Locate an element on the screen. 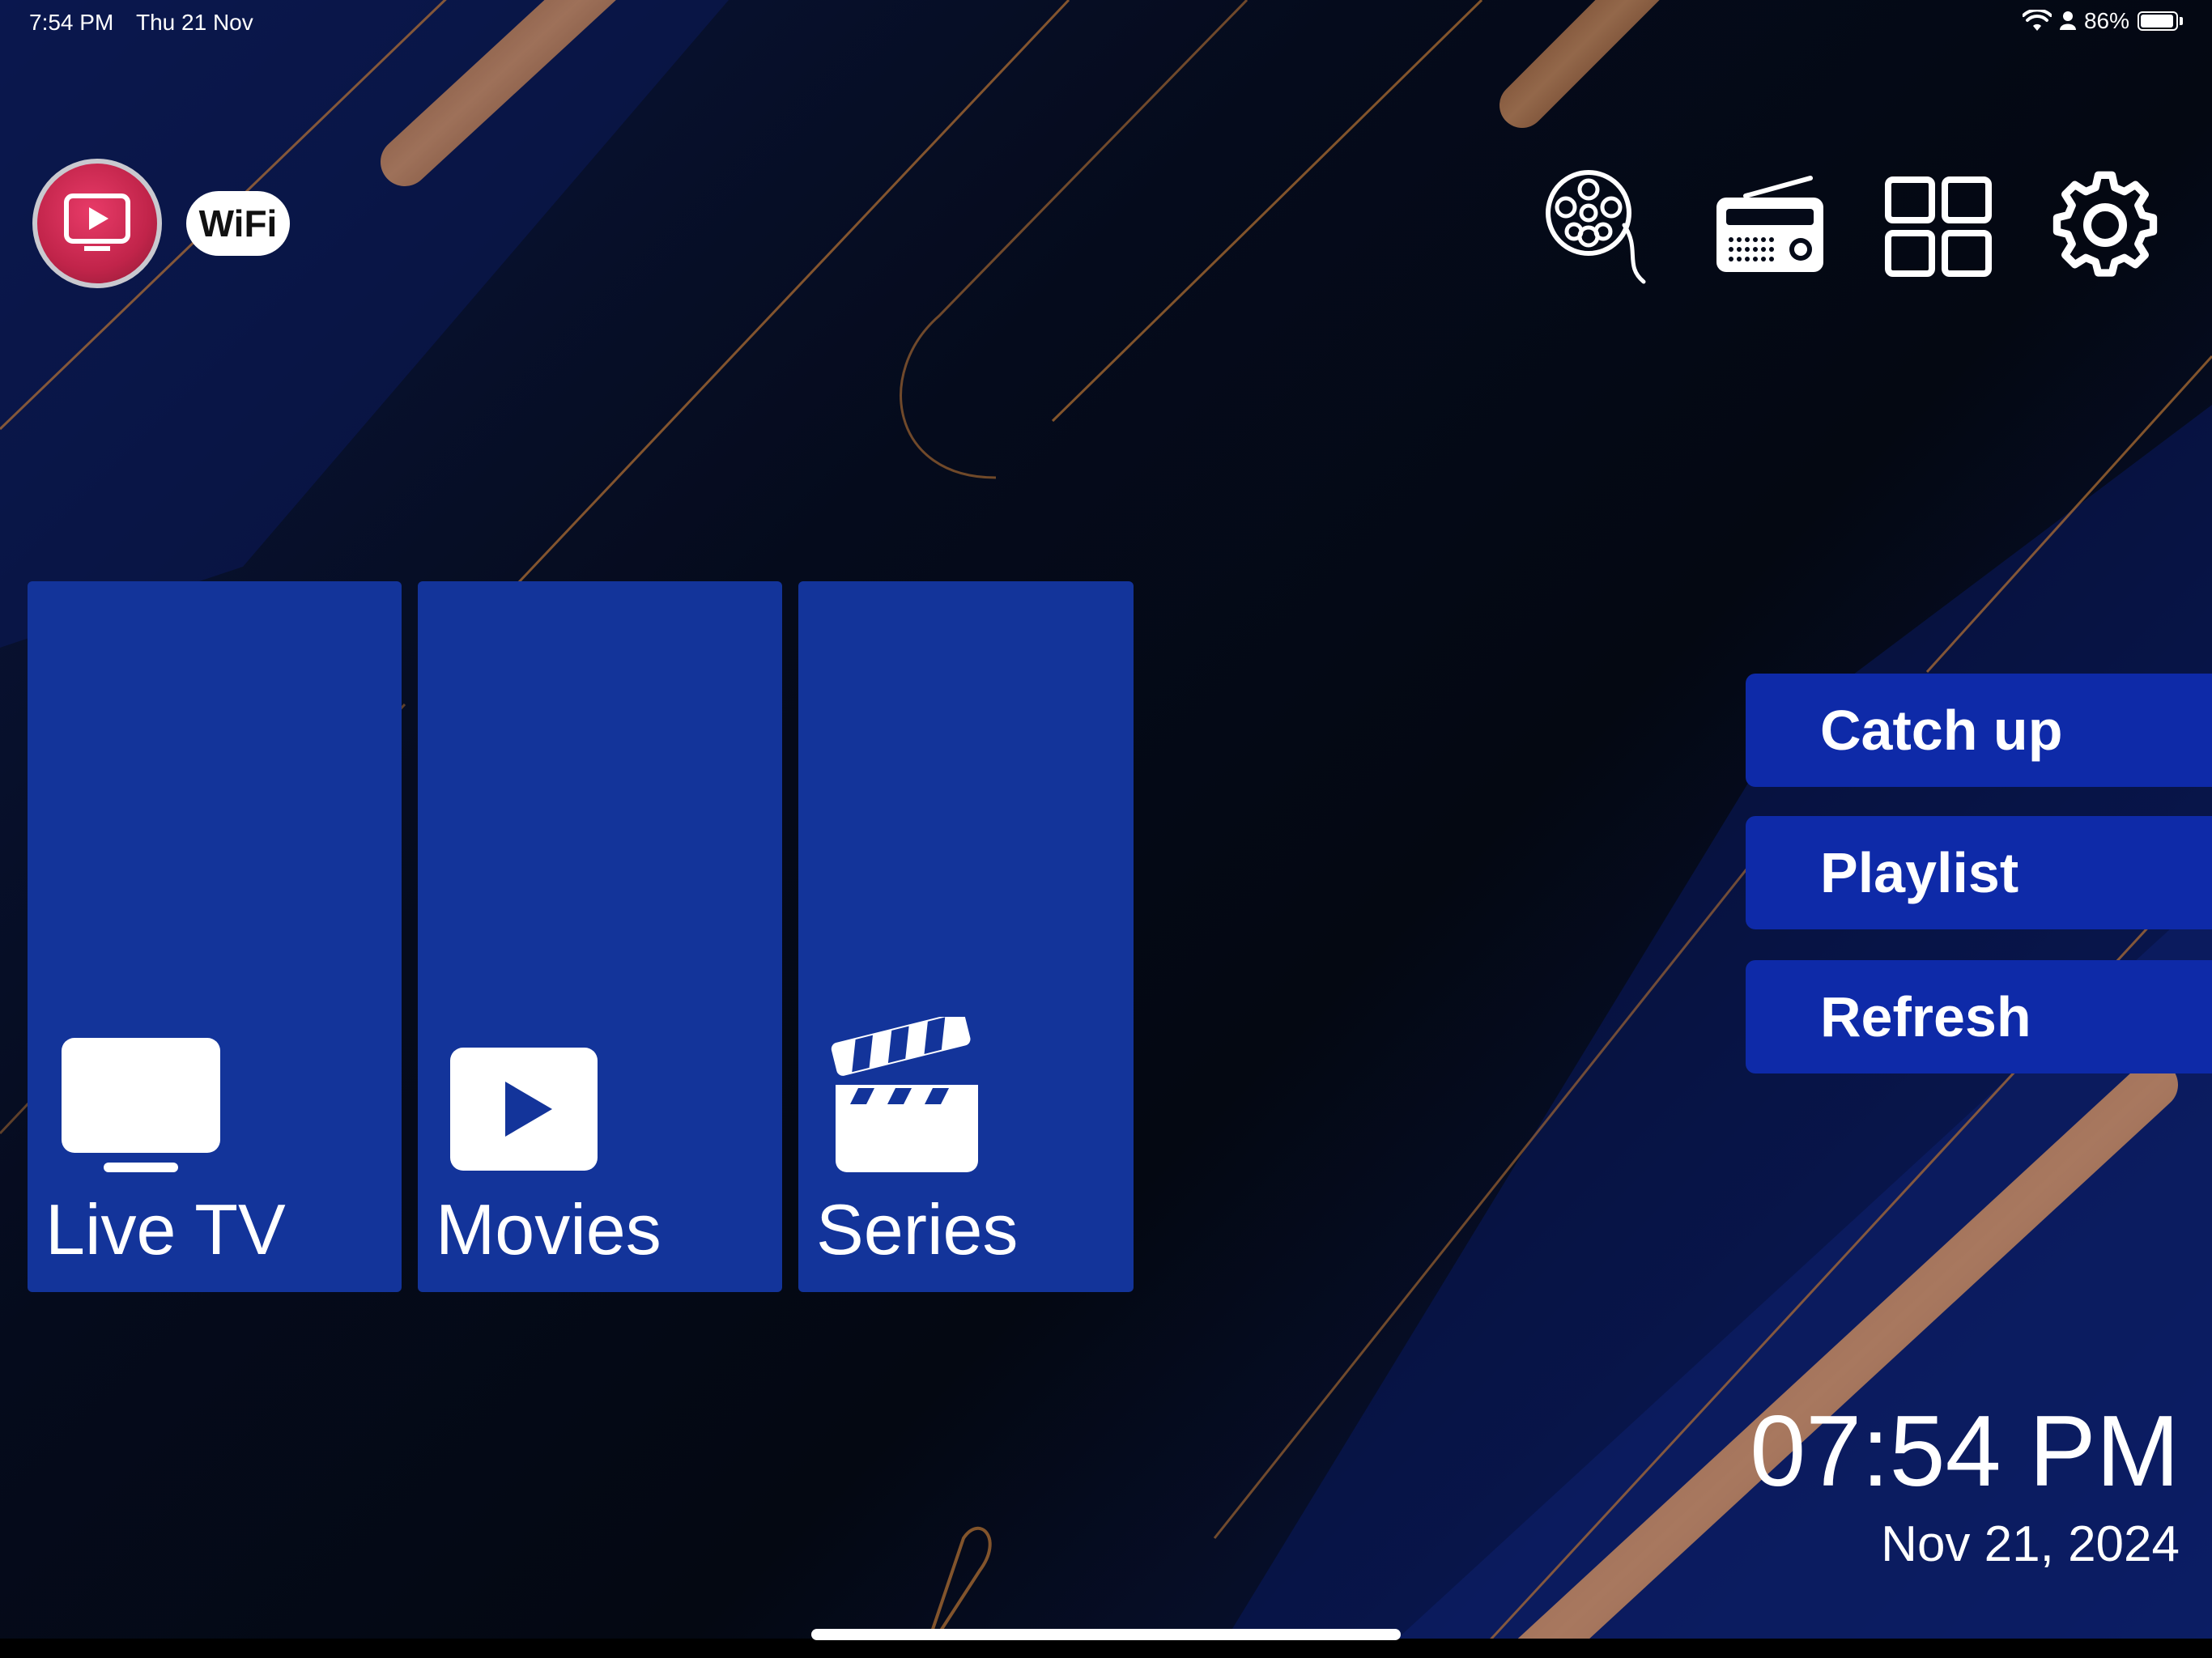 Image resolution: width=2212 pixels, height=1658 pixels. battery-fill is located at coordinates (2157, 21).